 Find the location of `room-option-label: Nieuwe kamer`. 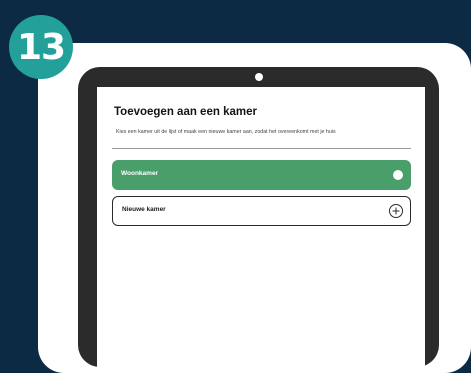

room-option-label: Nieuwe kamer is located at coordinates (144, 209).